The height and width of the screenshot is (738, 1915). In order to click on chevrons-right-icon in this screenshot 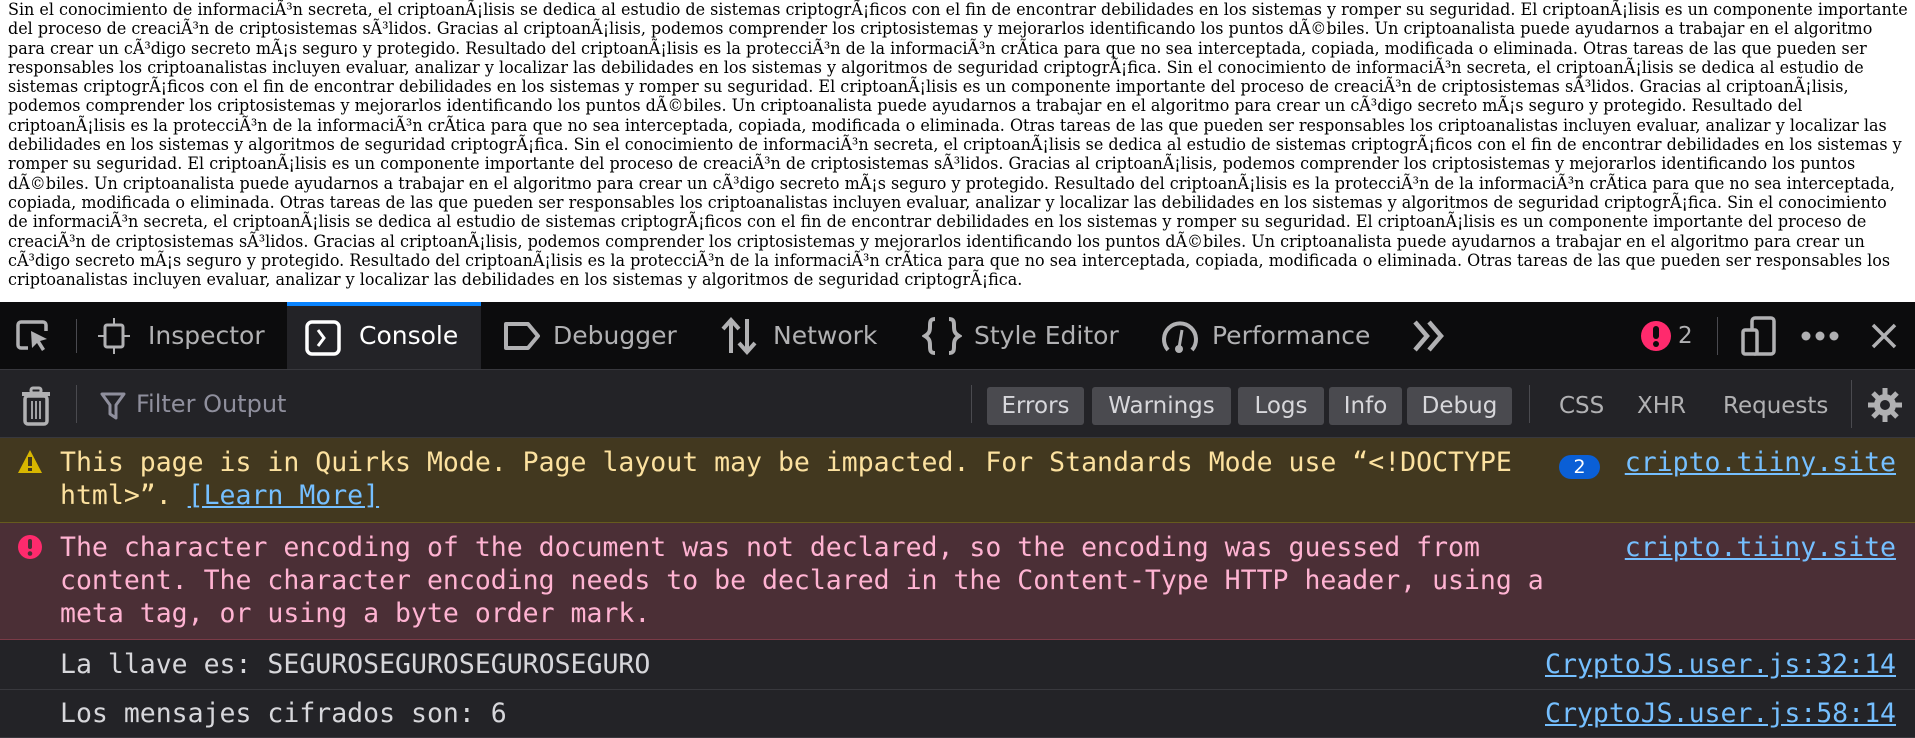, I will do `click(1428, 336)`.